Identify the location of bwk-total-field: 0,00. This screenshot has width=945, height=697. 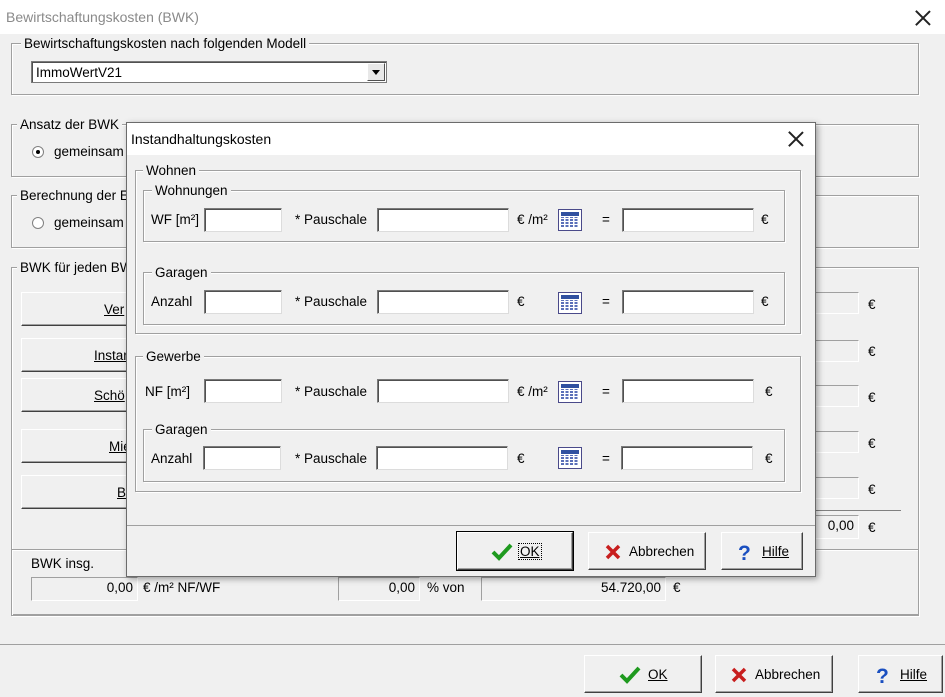
(837, 527).